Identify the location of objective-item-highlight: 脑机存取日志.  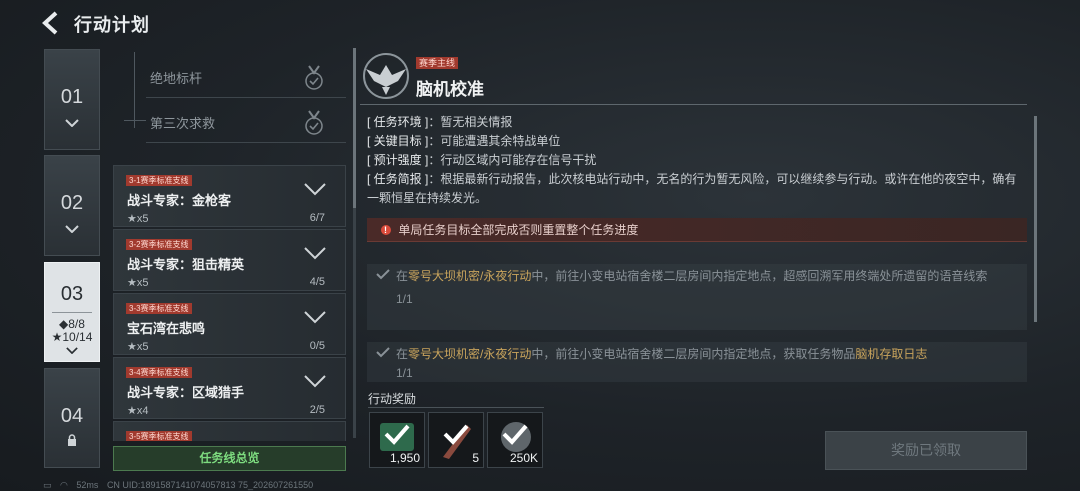
(891, 354).